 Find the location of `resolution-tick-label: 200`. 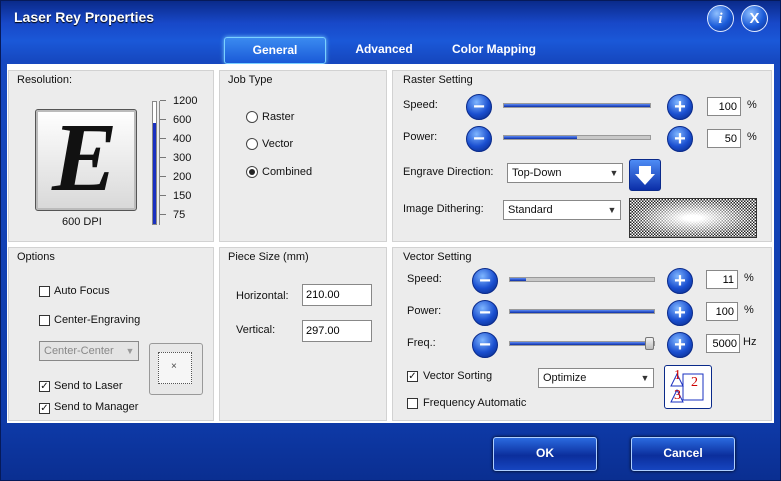

resolution-tick-label: 200 is located at coordinates (182, 177).